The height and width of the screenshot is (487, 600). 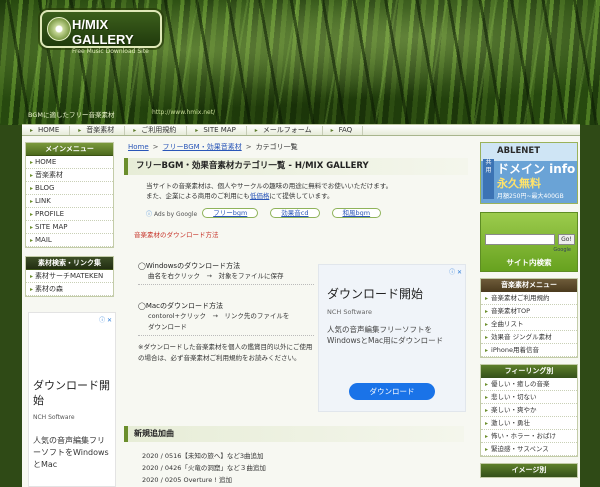 What do you see at coordinates (59, 29) in the screenshot?
I see `logo-mark-icon` at bounding box center [59, 29].